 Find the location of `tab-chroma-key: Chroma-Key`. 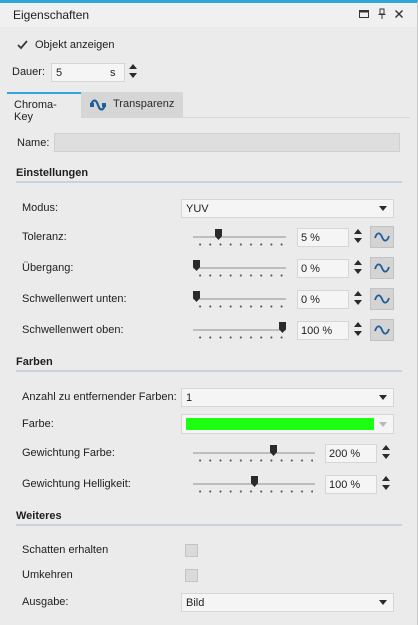

tab-chroma-key: Chroma-Key is located at coordinates (44, 107).